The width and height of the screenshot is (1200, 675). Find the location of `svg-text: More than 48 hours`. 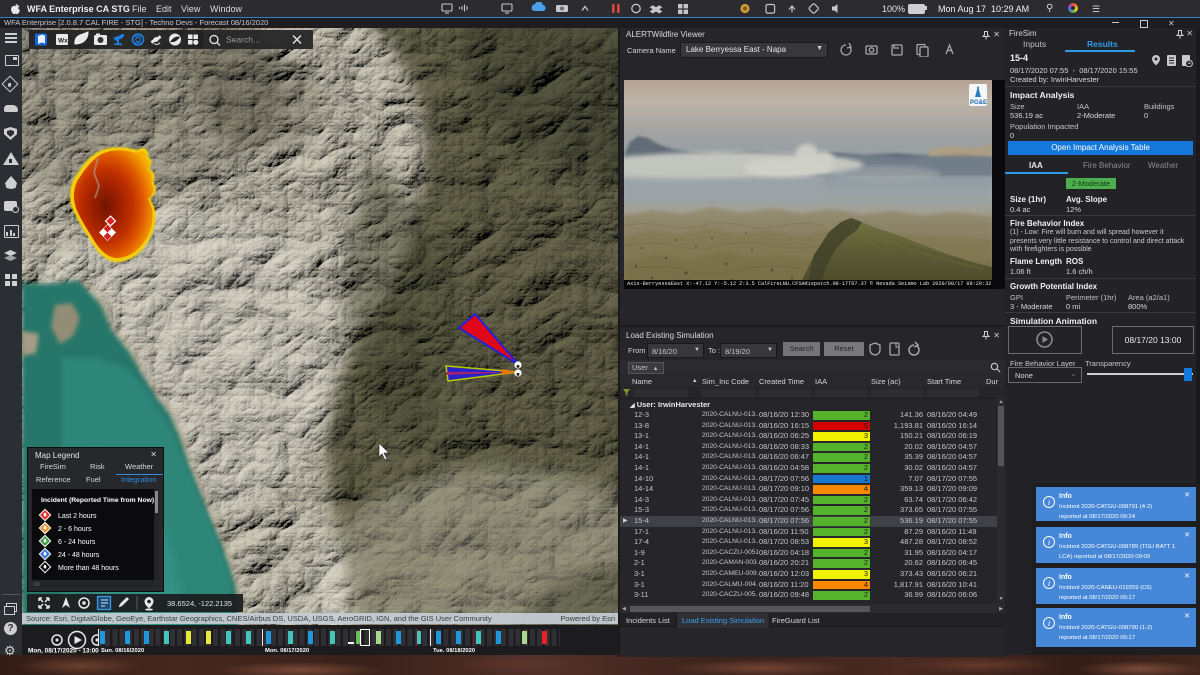

svg-text: More than 48 hours is located at coordinates (88, 568).